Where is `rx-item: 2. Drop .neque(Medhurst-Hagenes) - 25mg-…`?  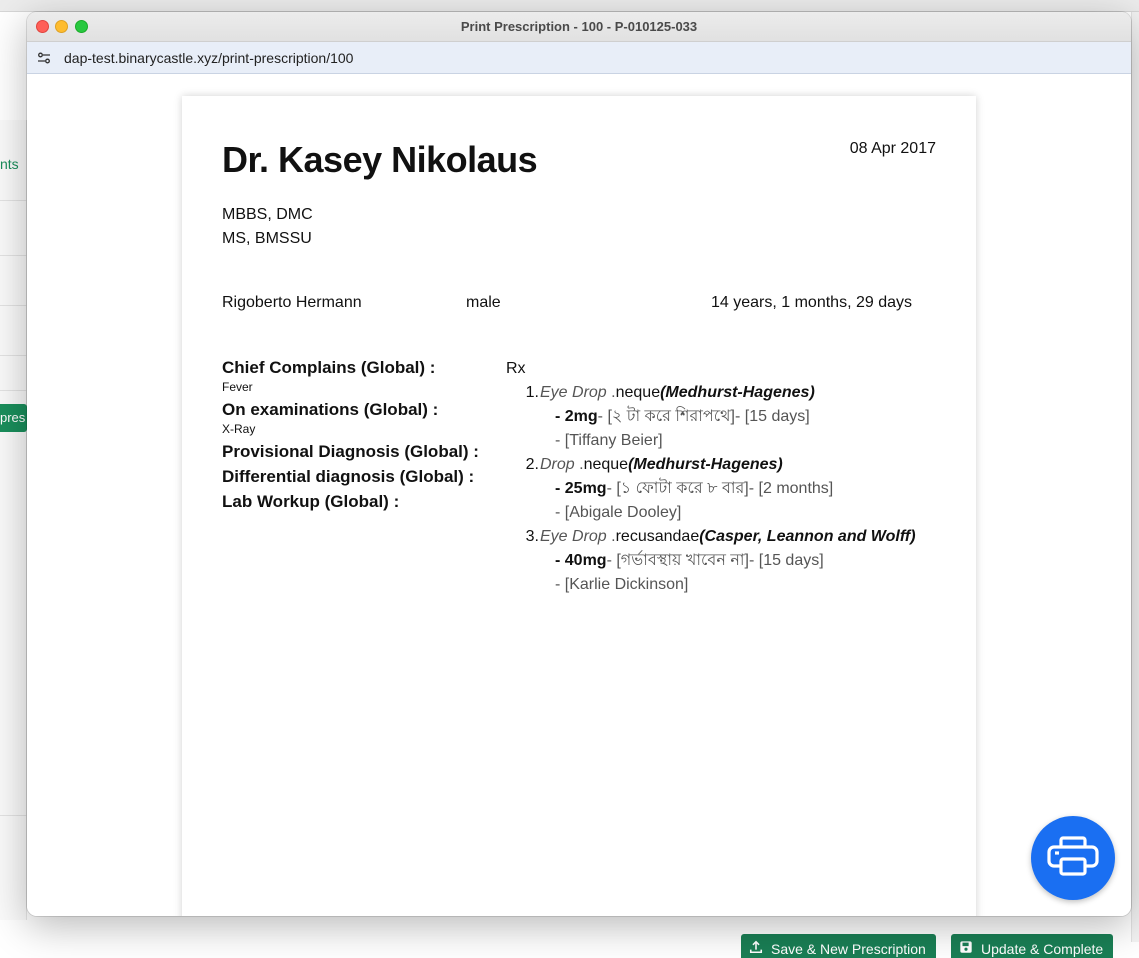 rx-item: 2. Drop .neque(Medhurst-Hagenes) - 25mg-… is located at coordinates (735, 489).